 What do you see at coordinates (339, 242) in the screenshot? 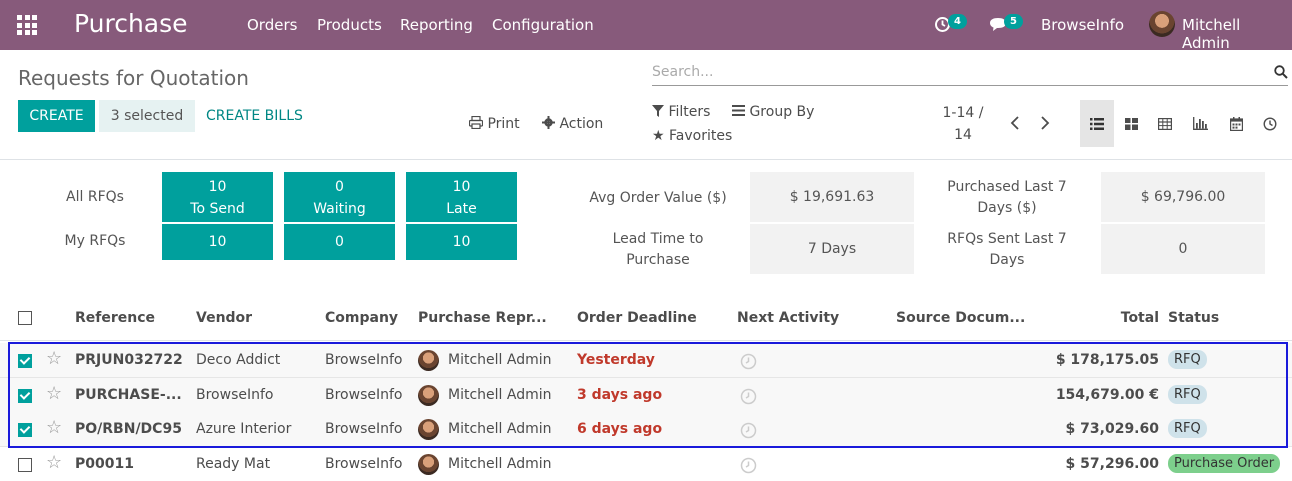
I see `tile-waiting-my: 0` at bounding box center [339, 242].